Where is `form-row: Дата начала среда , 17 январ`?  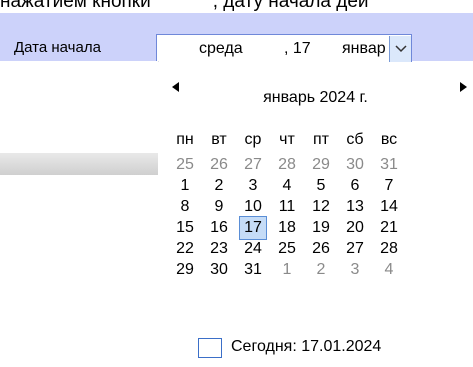 form-row: Дата начала среда , 17 январ is located at coordinates (236, 38).